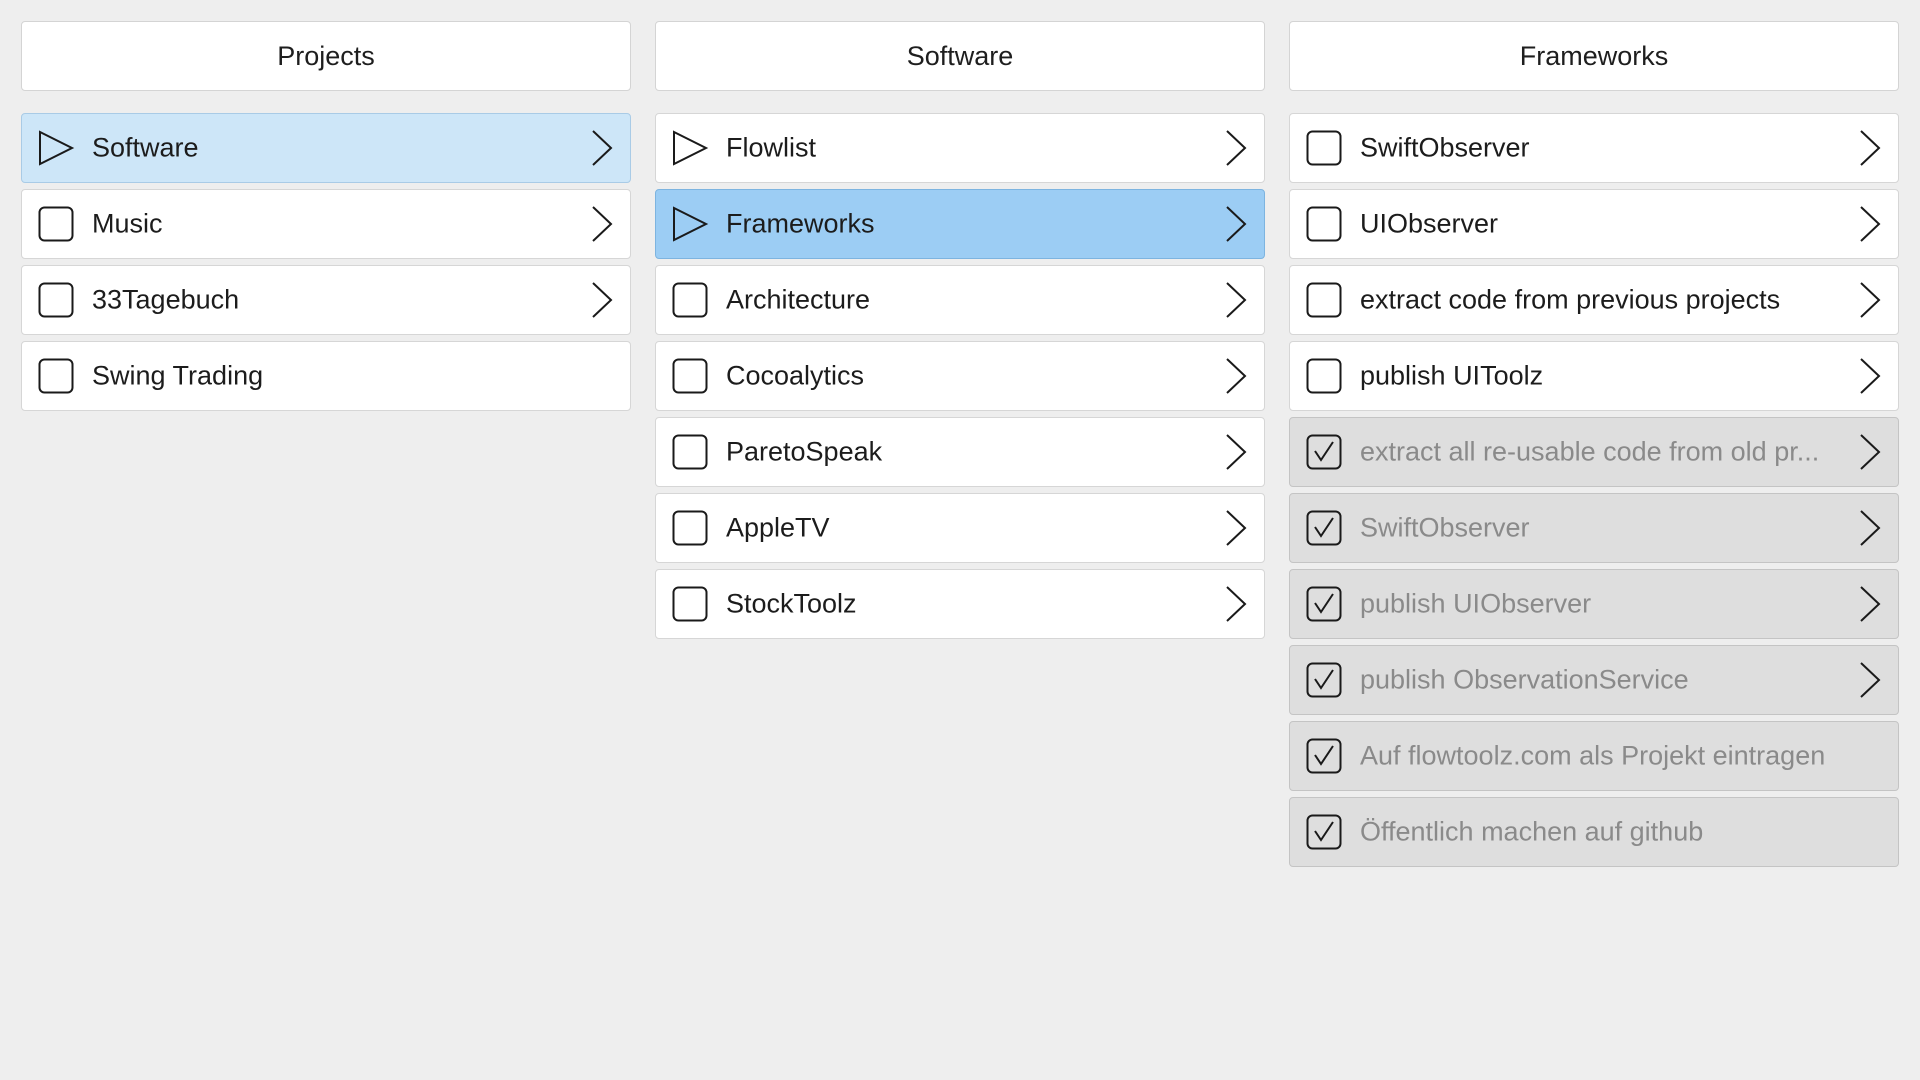  What do you see at coordinates (1594, 604) in the screenshot?
I see `list-item: publish UIObserver` at bounding box center [1594, 604].